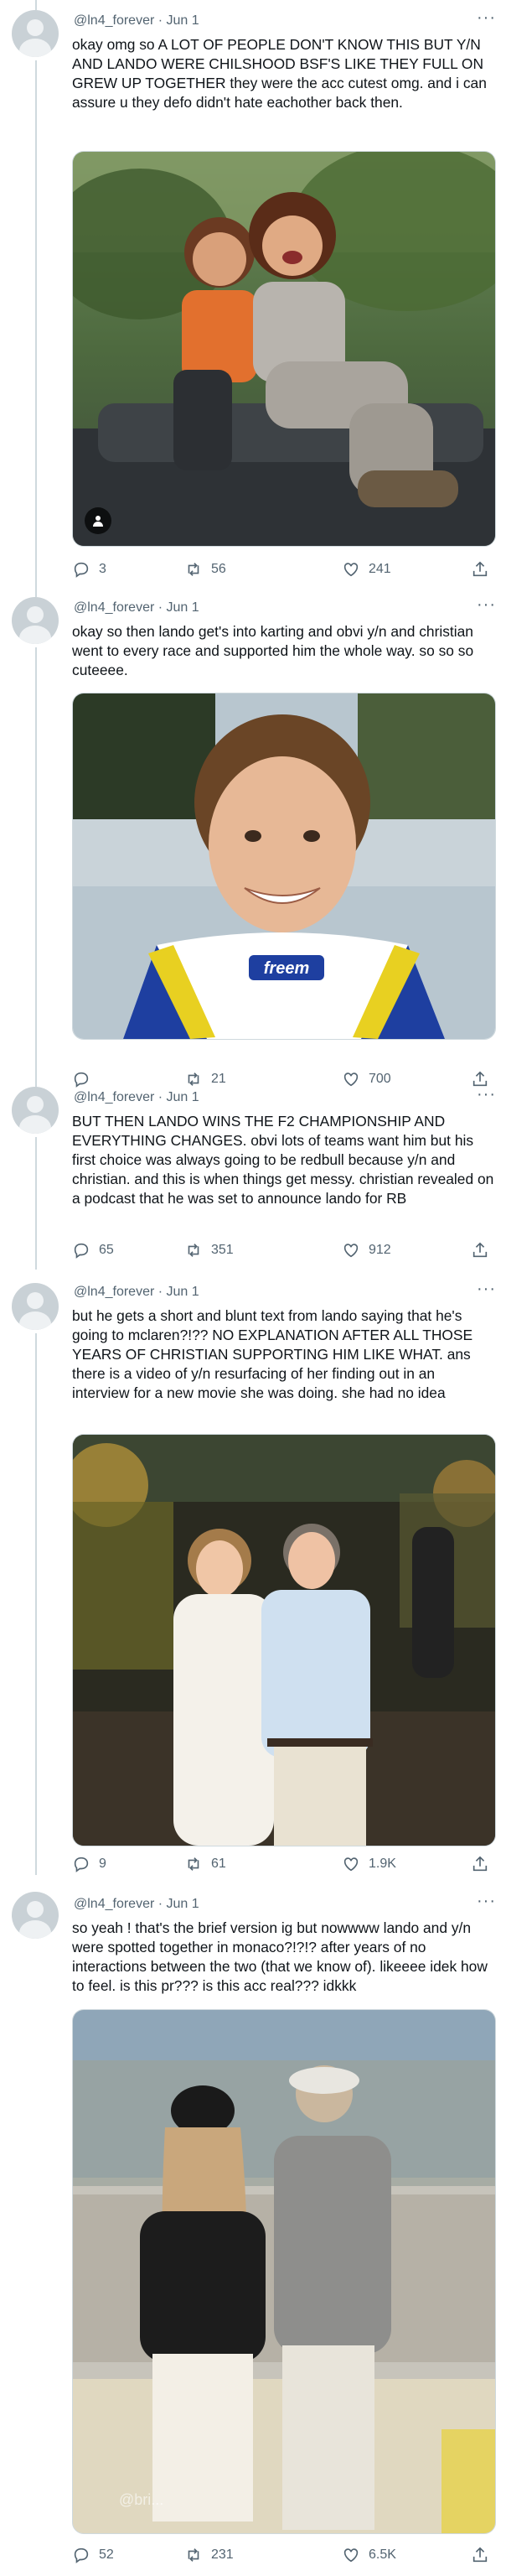  I want to click on like-button: 1.9K, so click(369, 1864).